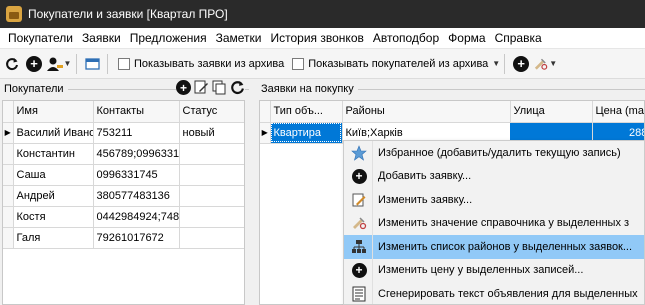 The image size is (645, 305). What do you see at coordinates (372, 222) in the screenshot?
I see `menu-icon-gutter` at bounding box center [372, 222].